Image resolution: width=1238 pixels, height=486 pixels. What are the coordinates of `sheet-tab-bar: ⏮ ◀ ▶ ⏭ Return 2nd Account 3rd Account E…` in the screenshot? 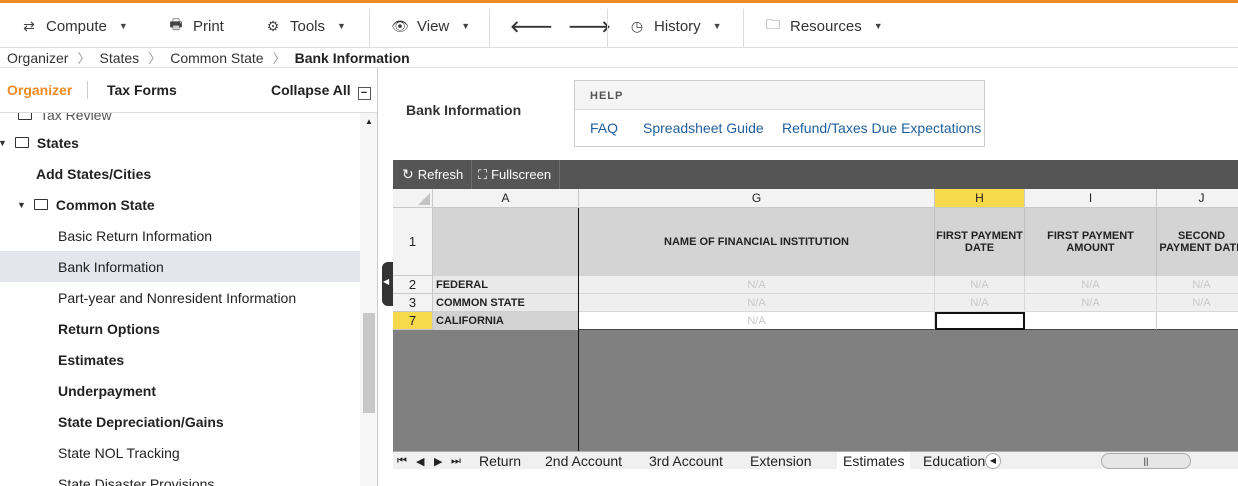 It's located at (815, 460).